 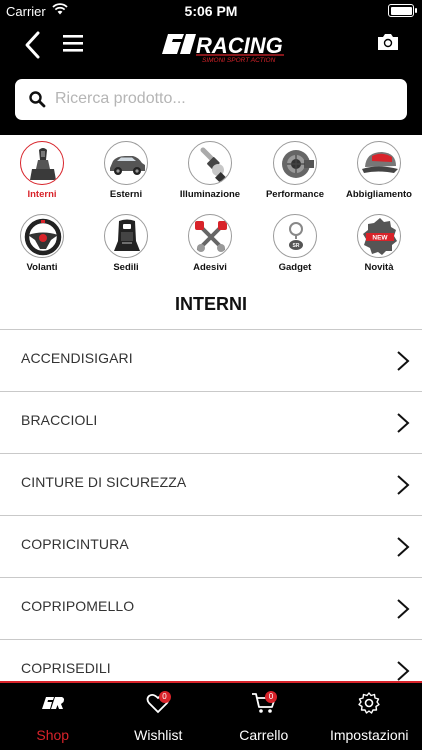 I want to click on tab-bar: Shop 0 Wishlist 0 Carrello Impostazioni, so click(x=211, y=715).